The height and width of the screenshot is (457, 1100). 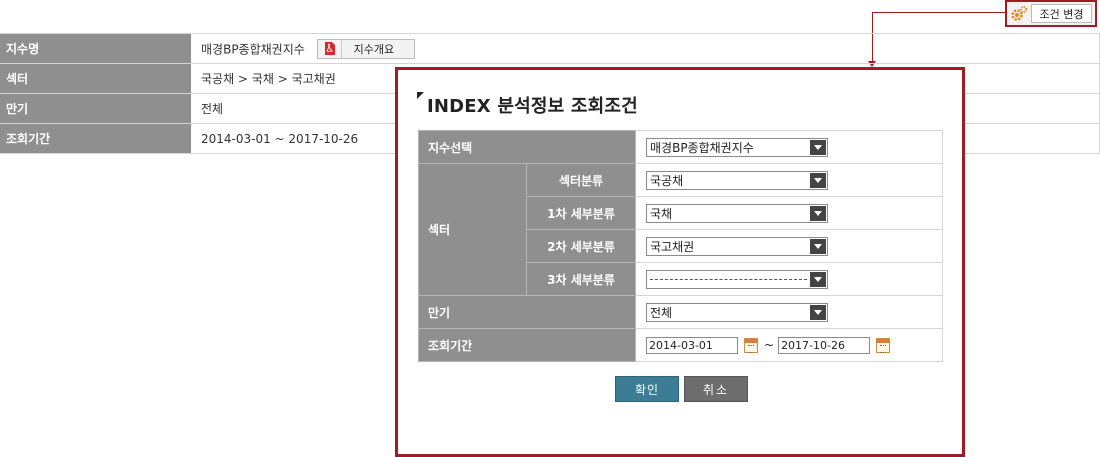 I want to click on sub-class-2-dropdown: 국고채권, so click(x=737, y=246).